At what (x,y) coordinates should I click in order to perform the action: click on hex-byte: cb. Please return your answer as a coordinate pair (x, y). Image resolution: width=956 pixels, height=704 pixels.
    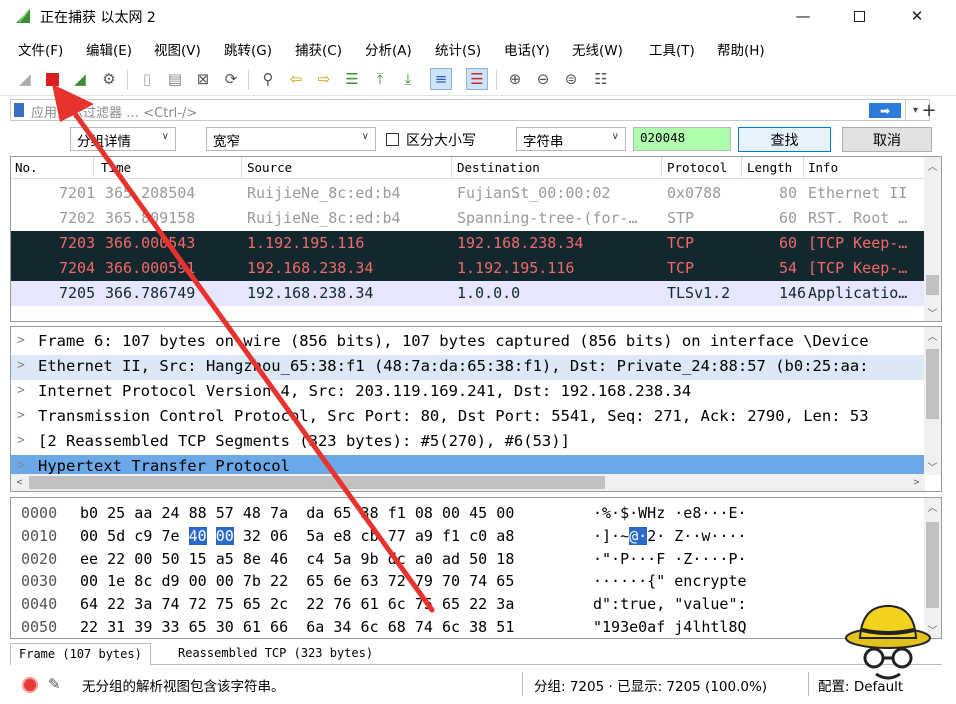
    Looking at the image, I should click on (370, 536).